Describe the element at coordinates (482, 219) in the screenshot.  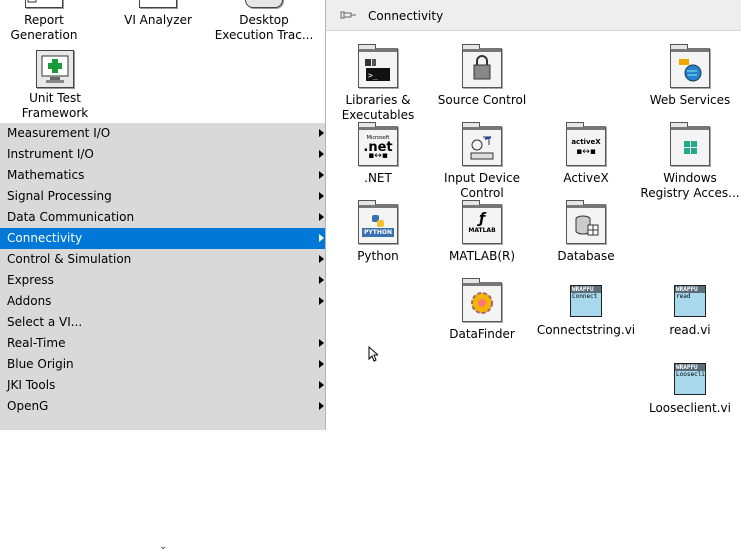
I see `function-icon: ƒ` at that location.